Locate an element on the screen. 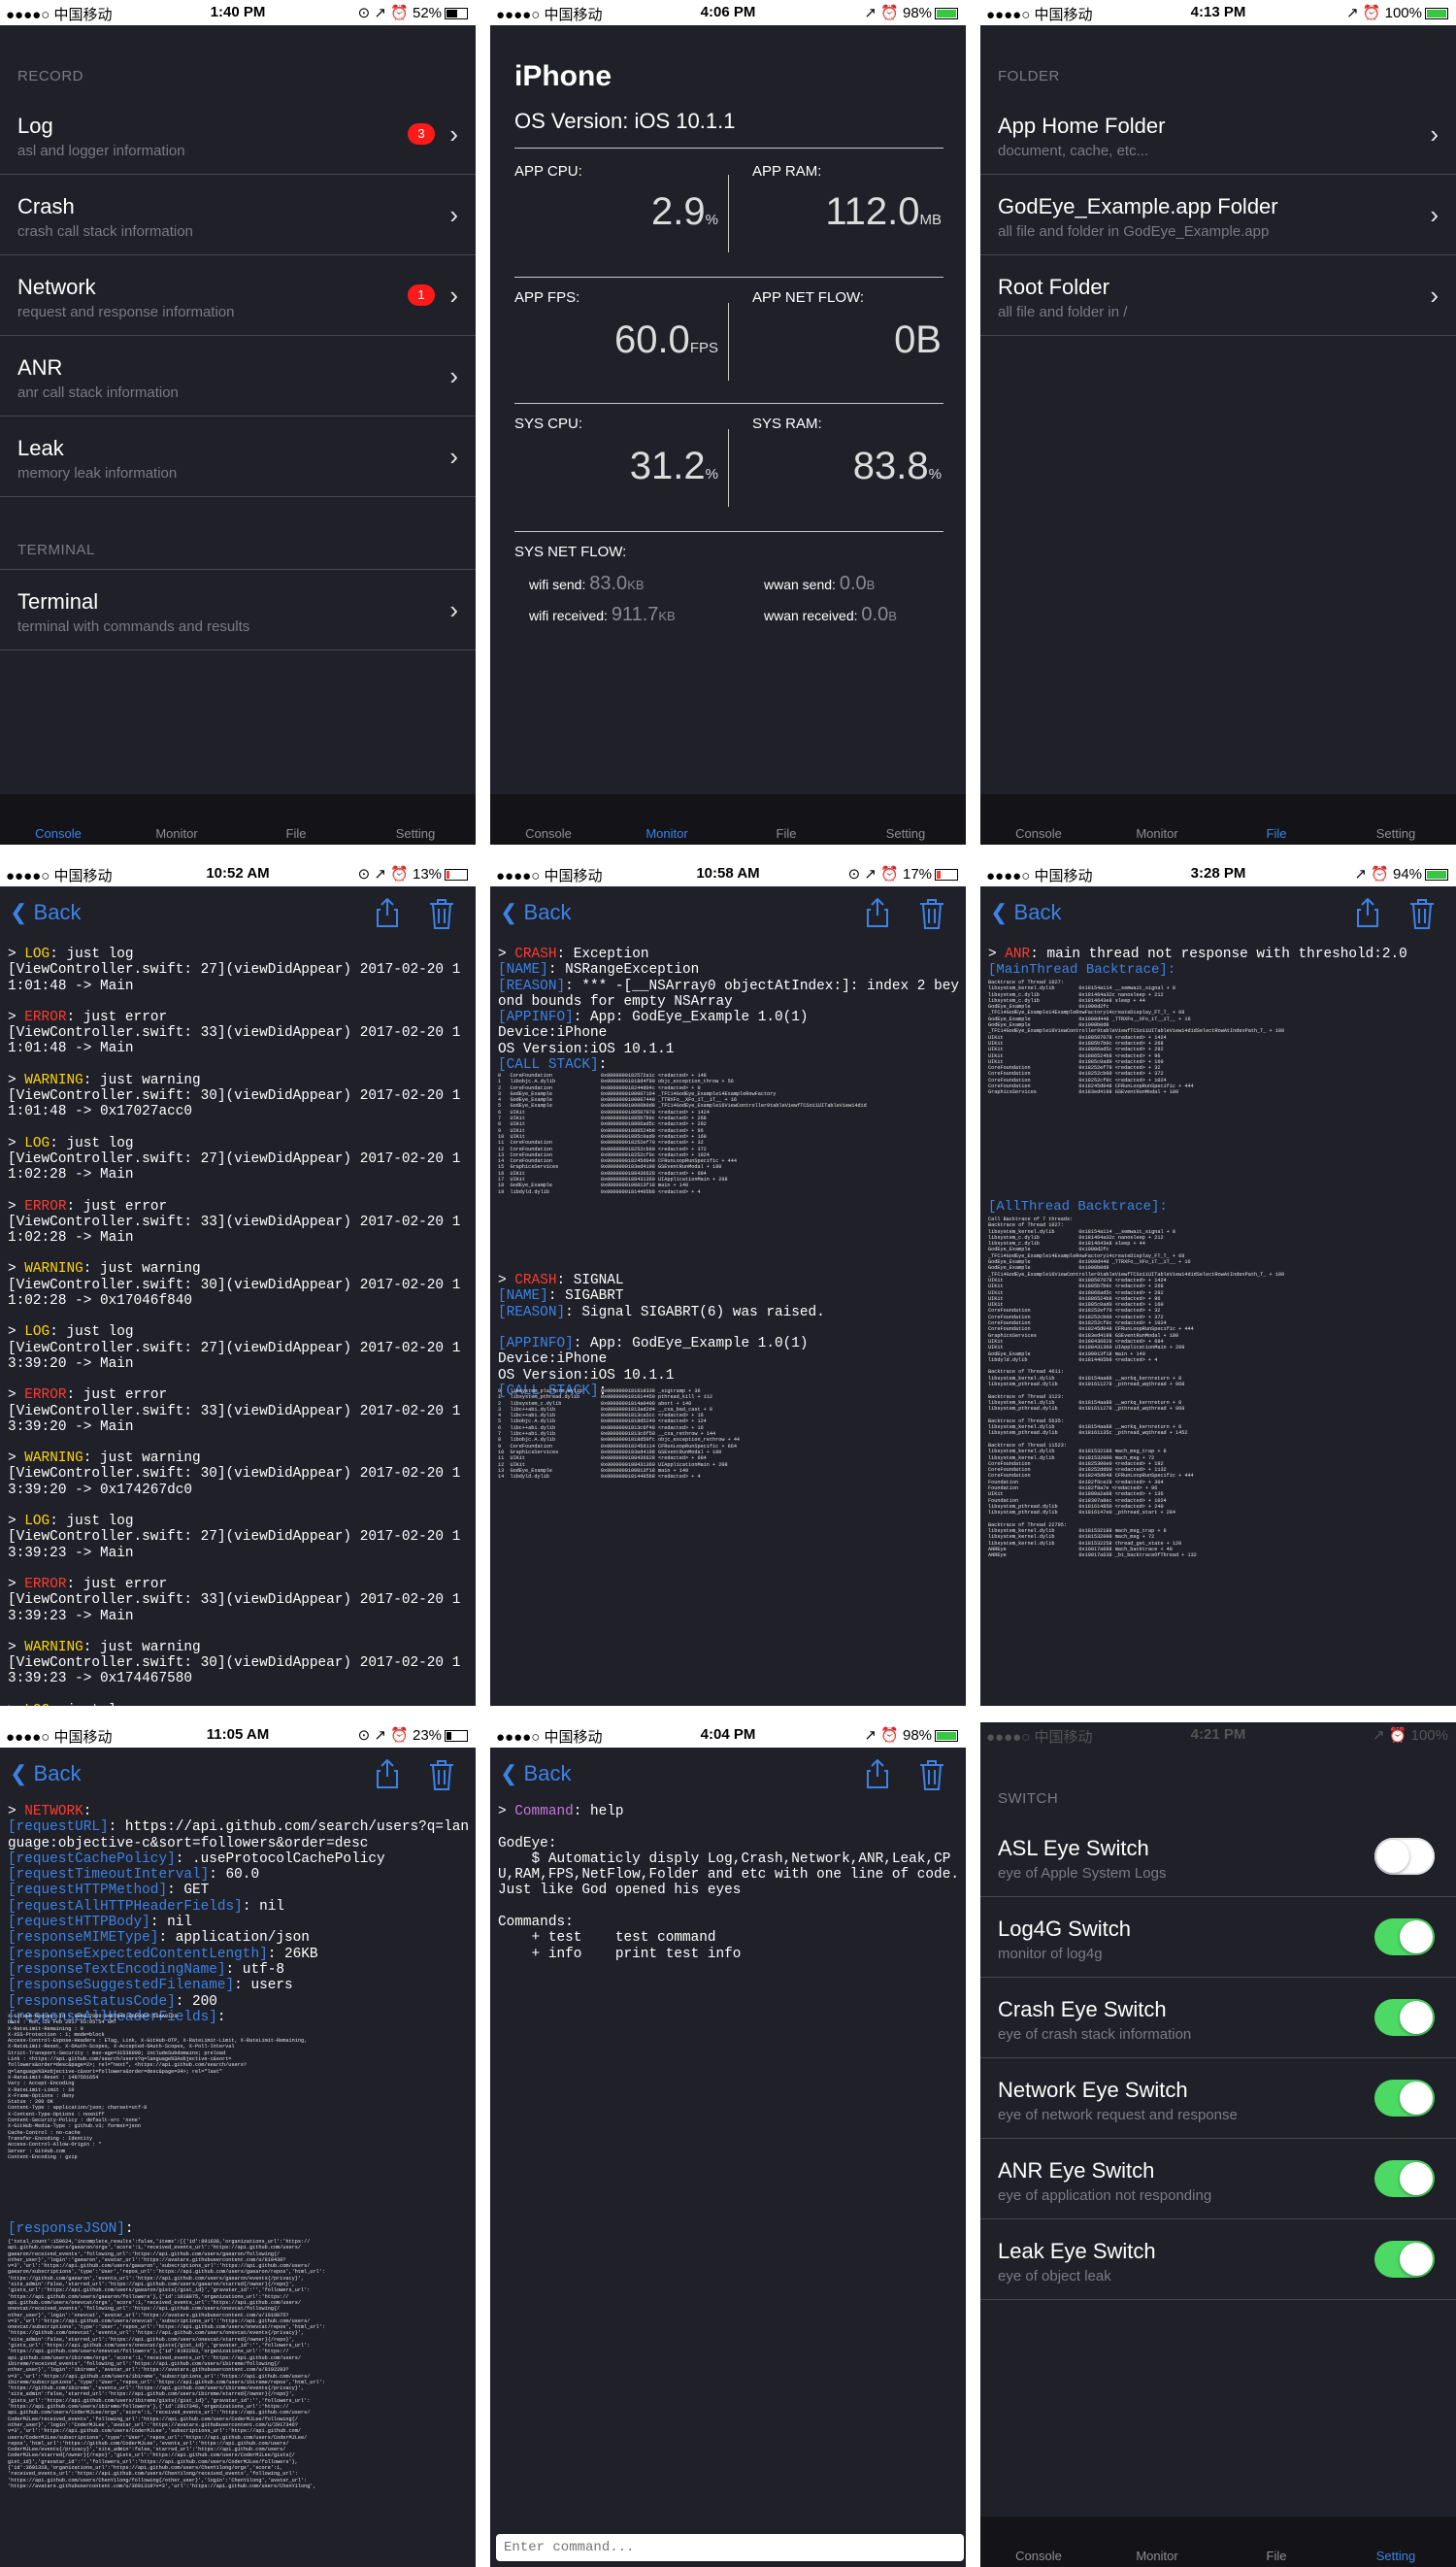 Image resolution: width=1456 pixels, height=2567 pixels. wifi-received: wifi received: 911.7KB is located at coordinates (602, 614).